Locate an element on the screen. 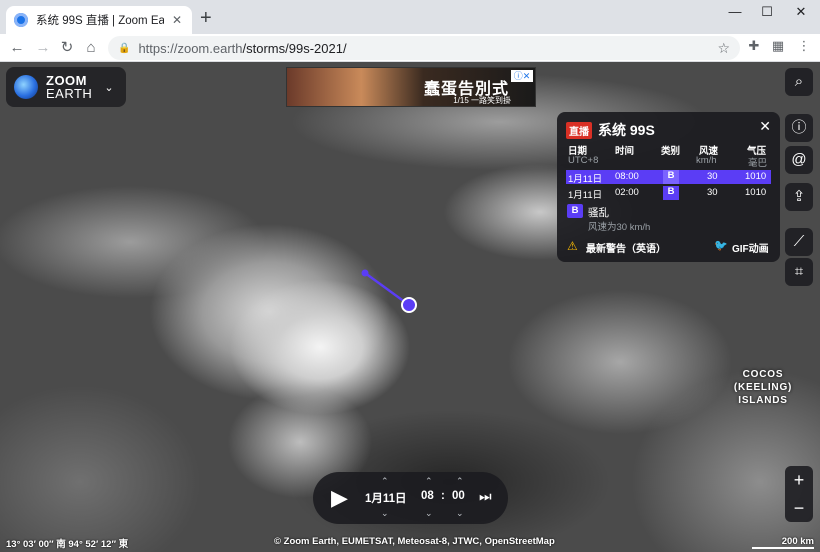 The image size is (820, 552). info-icon: ⓘ is located at coordinates (799, 127).